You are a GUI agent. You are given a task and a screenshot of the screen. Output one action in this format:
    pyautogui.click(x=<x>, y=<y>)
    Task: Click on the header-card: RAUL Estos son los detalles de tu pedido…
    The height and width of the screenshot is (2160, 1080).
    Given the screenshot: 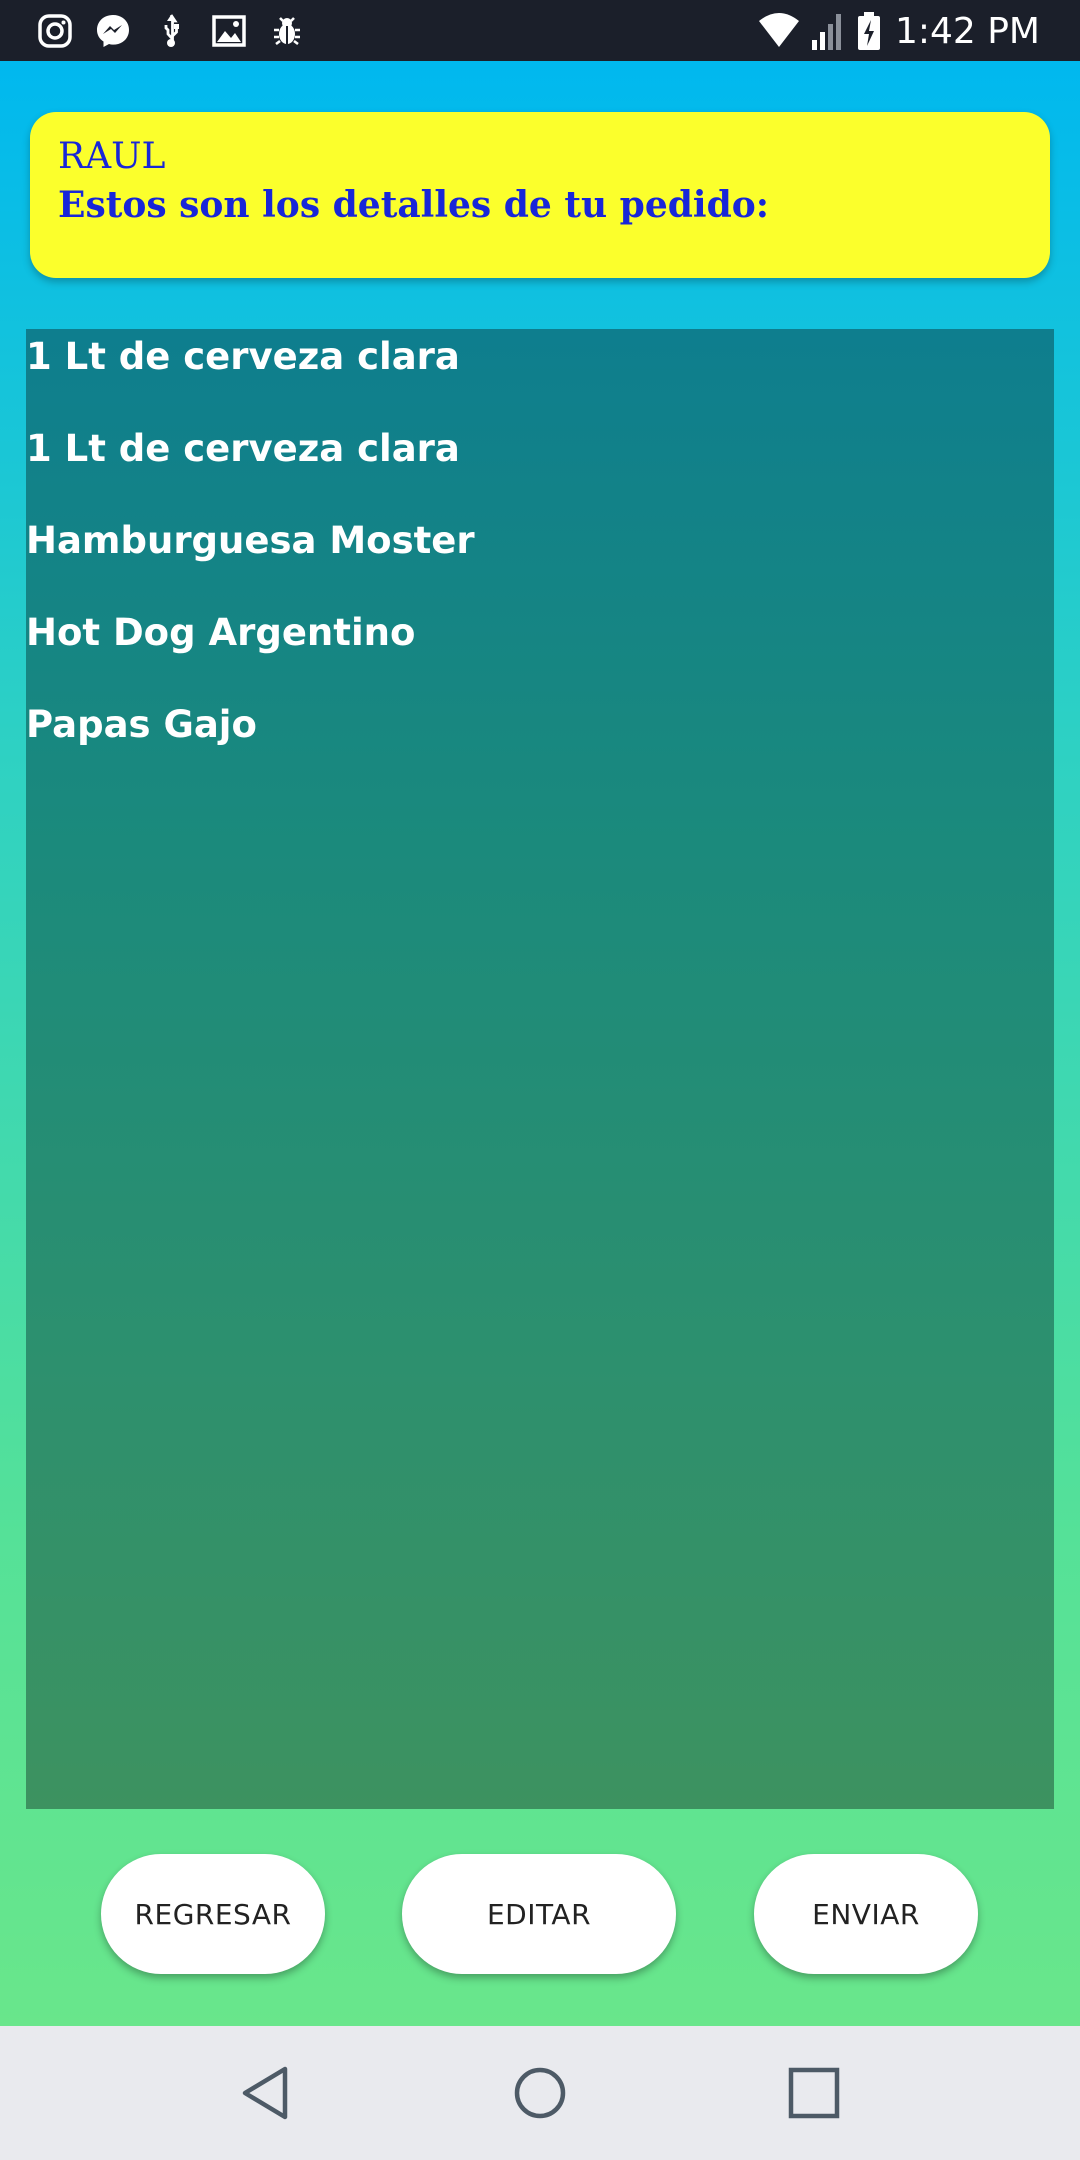 What is the action you would take?
    pyautogui.click(x=540, y=195)
    